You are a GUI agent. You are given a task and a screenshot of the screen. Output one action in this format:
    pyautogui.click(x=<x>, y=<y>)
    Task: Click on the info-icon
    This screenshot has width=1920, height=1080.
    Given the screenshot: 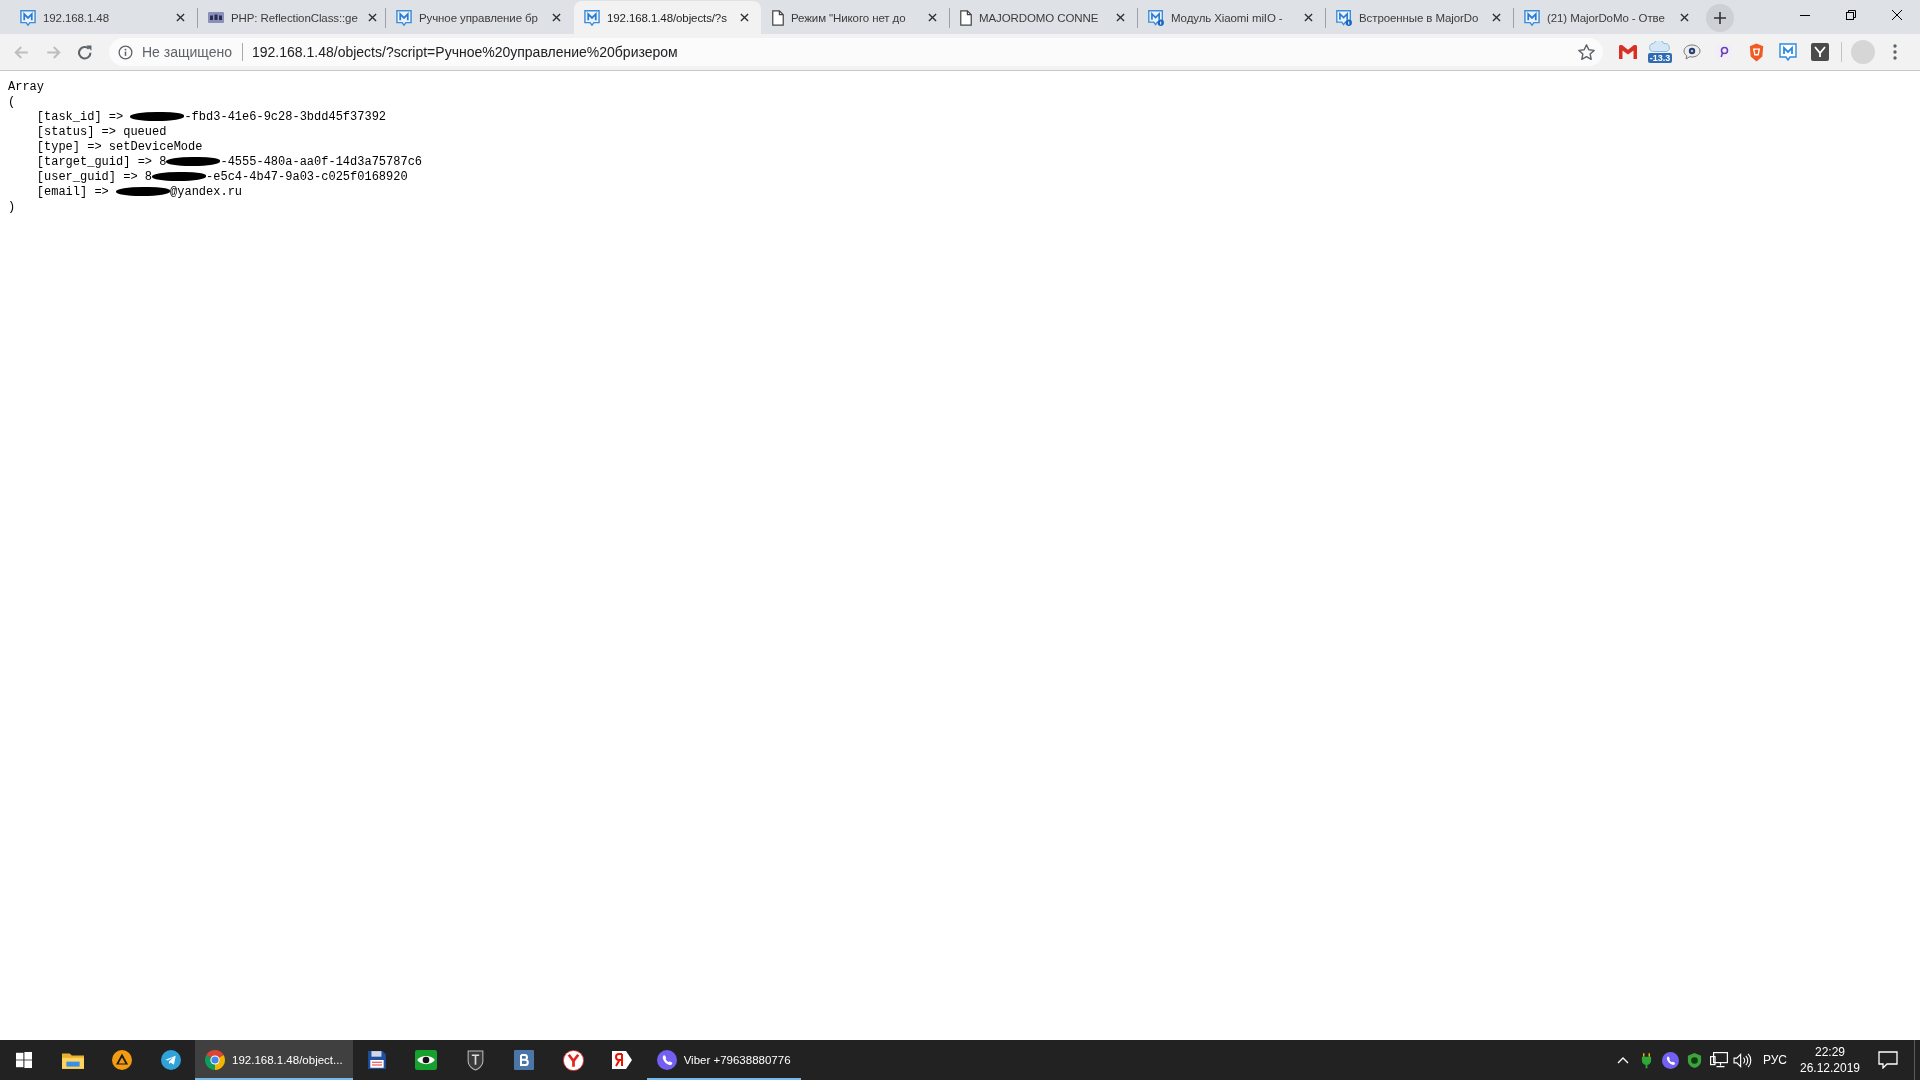 What is the action you would take?
    pyautogui.click(x=125, y=52)
    